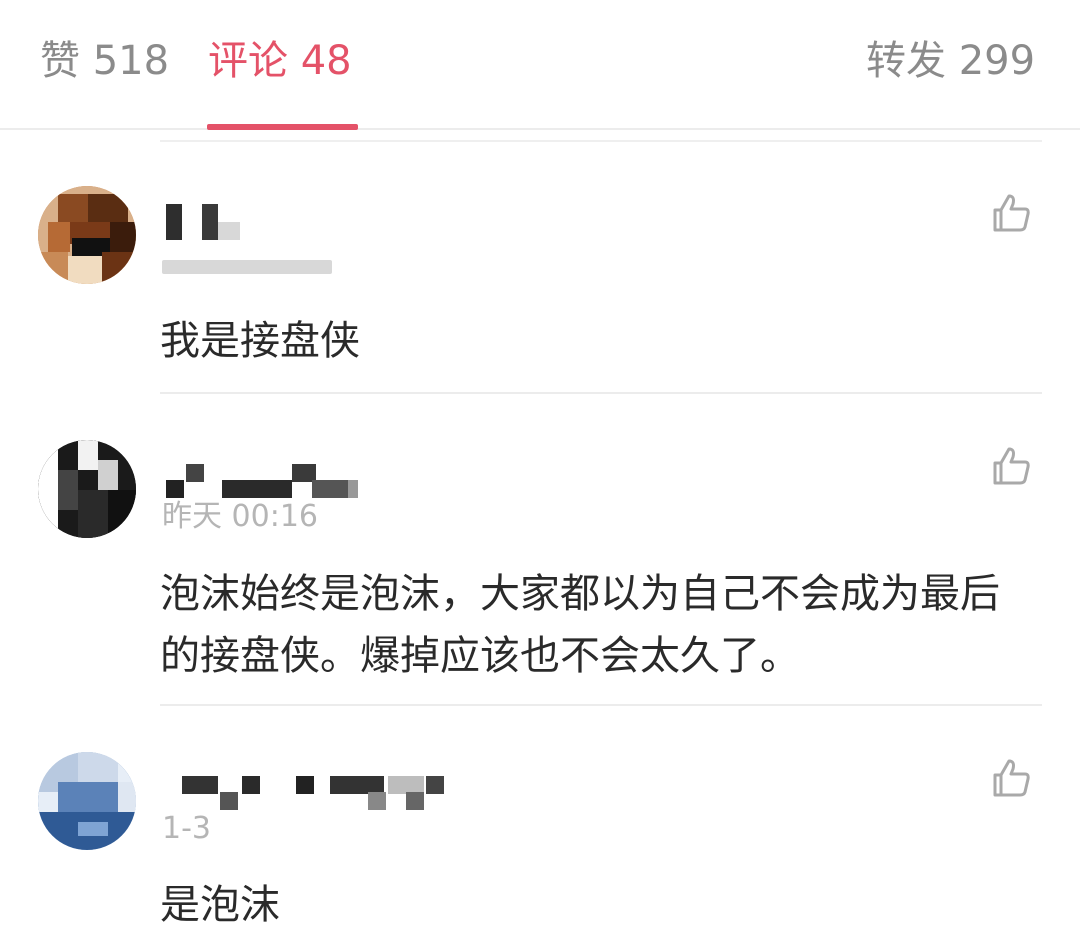  I want to click on tab-bar: 赞 518 评论 48 转发 299, so click(540, 65).